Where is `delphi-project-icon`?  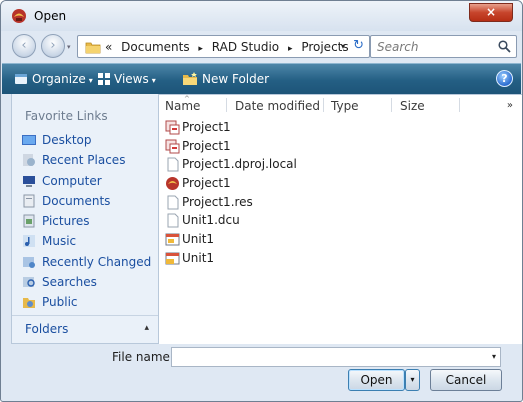 delphi-project-icon is located at coordinates (172, 184).